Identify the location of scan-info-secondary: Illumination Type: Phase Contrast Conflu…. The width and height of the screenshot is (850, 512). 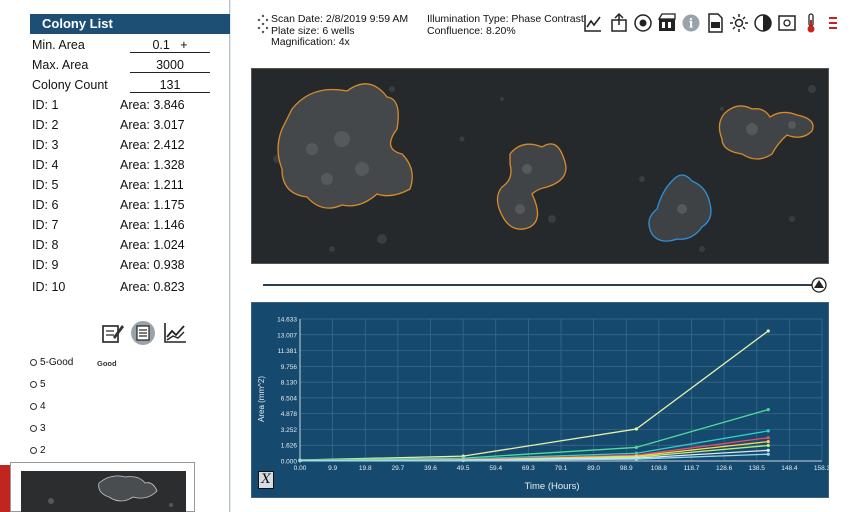
(505, 25).